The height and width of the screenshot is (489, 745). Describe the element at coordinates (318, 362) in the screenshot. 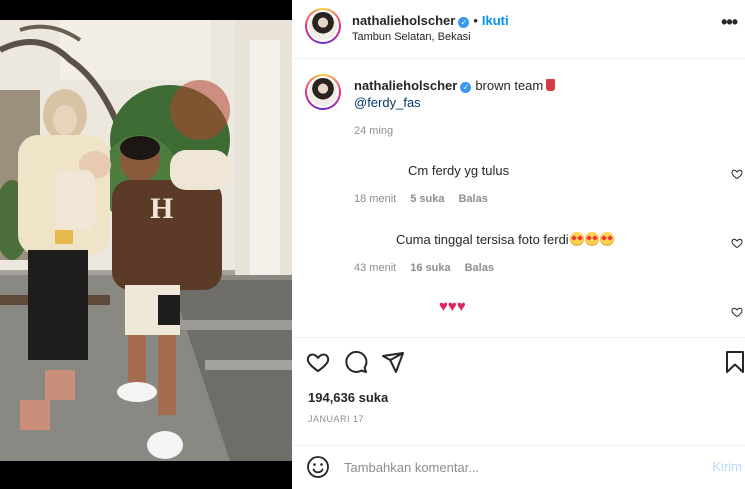

I see `heart-icon` at that location.